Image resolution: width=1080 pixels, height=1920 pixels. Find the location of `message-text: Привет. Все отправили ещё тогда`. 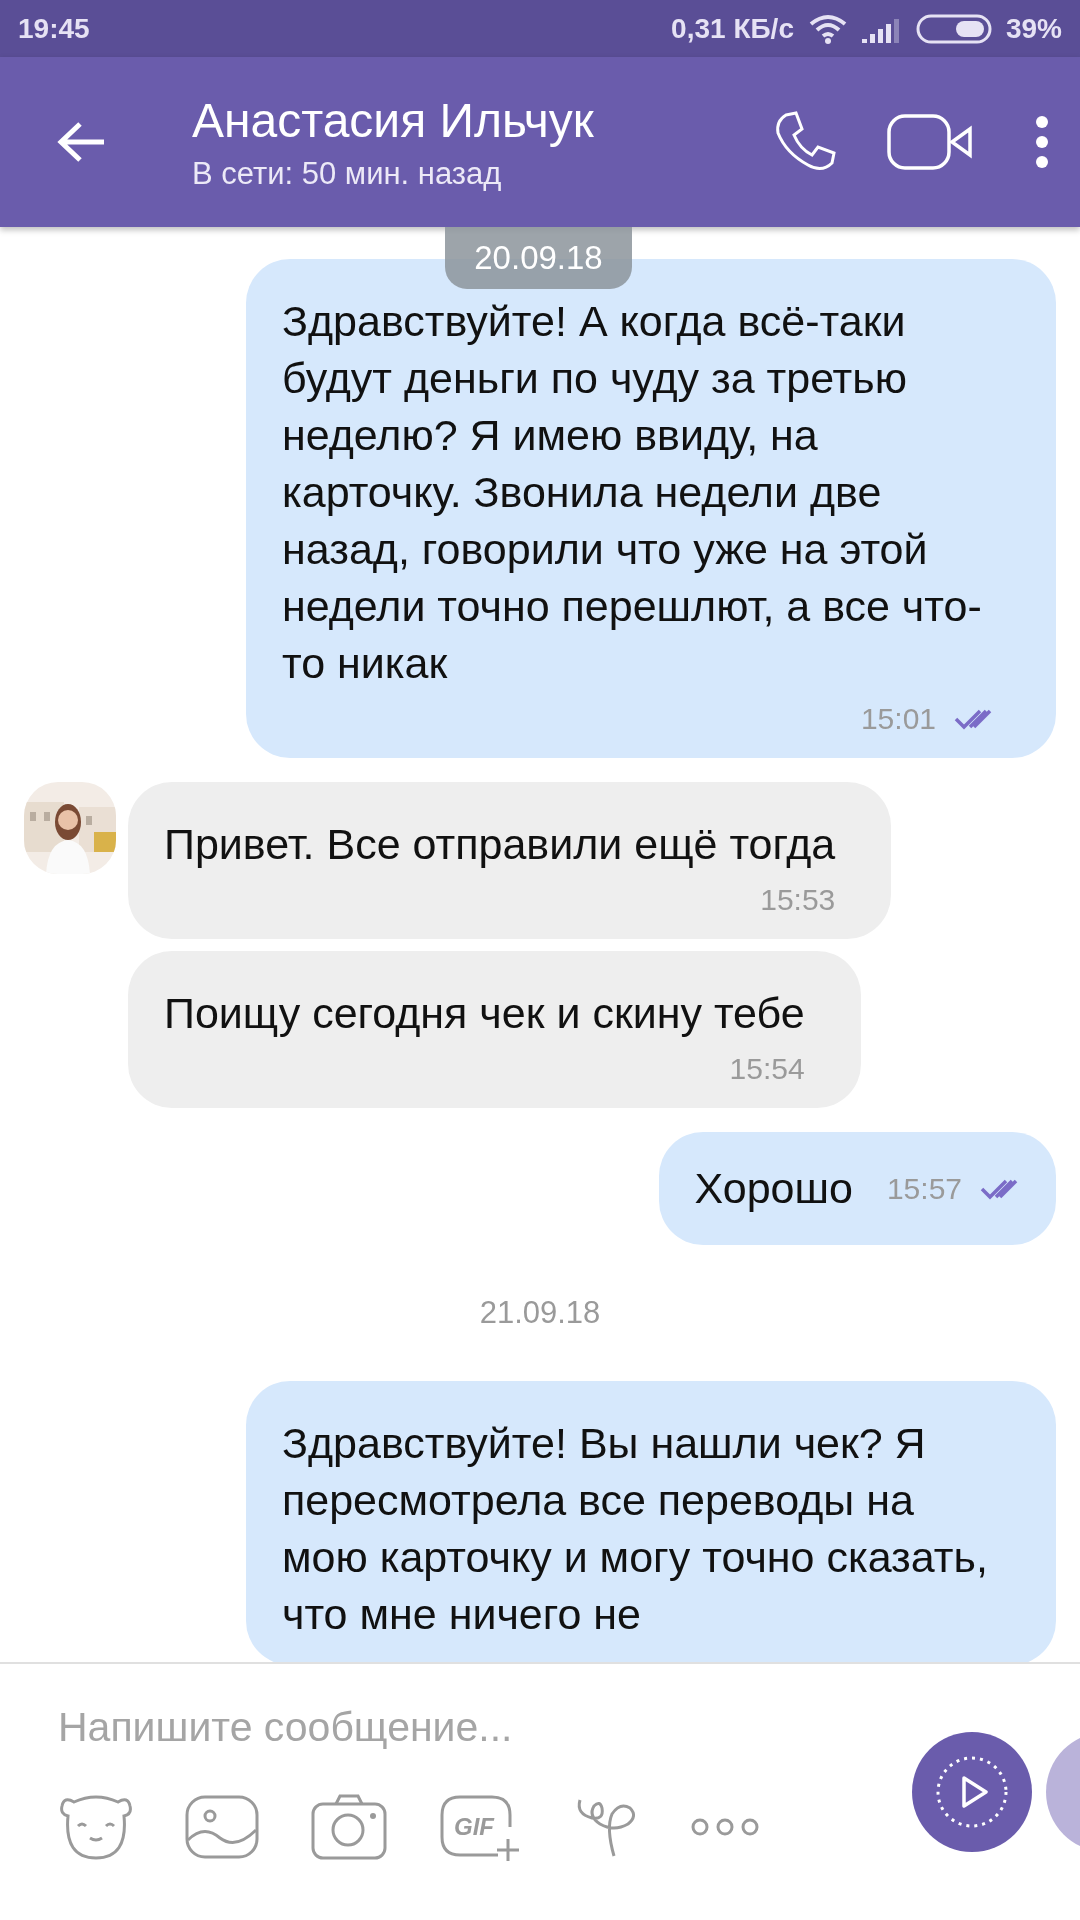

message-text: Привет. Все отправили ещё тогда is located at coordinates (500, 844).